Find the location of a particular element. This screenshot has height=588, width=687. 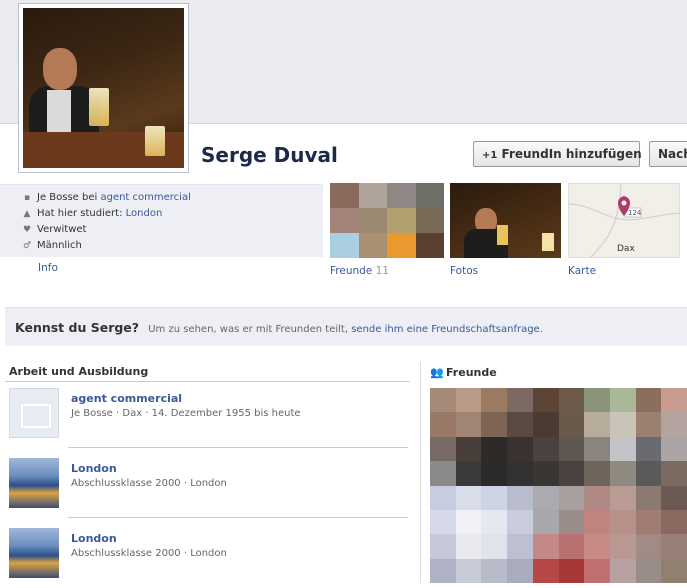

friends-tile is located at coordinates (387, 220).